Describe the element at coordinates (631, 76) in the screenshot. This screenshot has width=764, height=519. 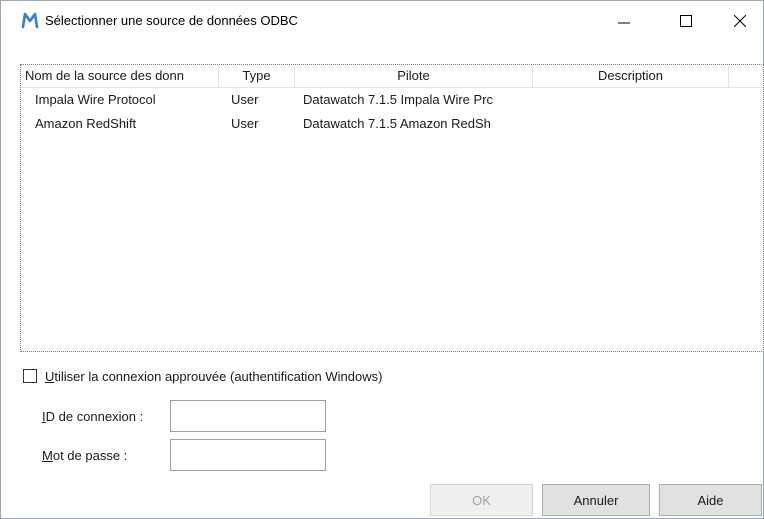
I see `column-header-description: Description` at that location.